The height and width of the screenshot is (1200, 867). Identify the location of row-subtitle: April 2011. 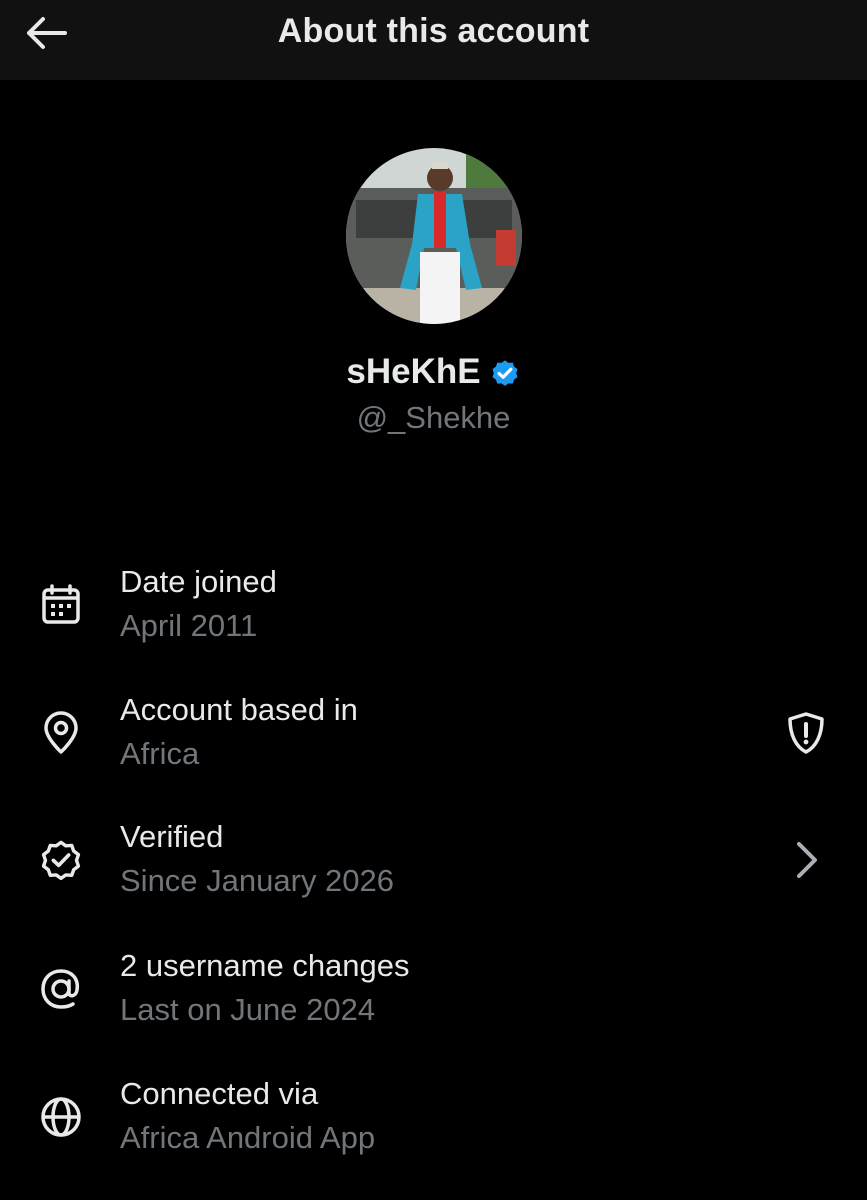
(189, 625).